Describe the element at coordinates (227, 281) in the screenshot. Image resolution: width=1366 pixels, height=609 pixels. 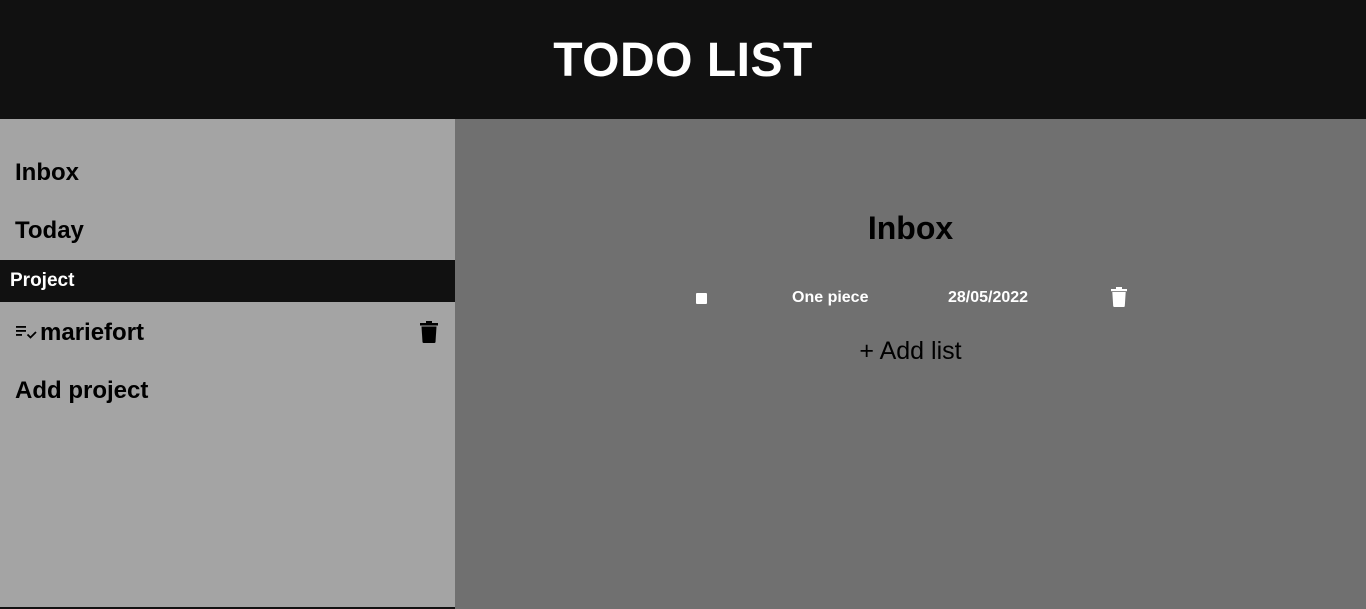
I see `project-section-header: Project` at that location.